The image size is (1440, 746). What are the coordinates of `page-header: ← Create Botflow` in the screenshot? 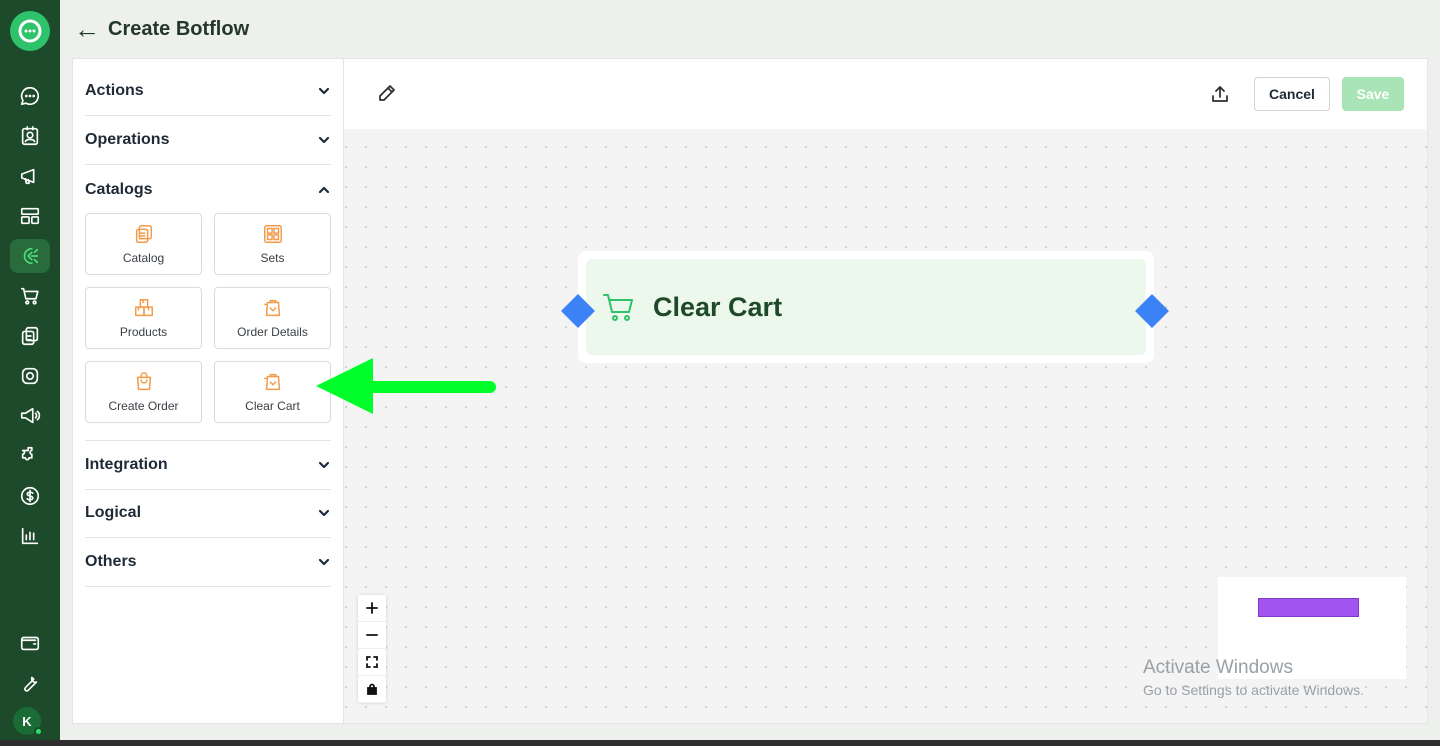 It's located at (750, 29).